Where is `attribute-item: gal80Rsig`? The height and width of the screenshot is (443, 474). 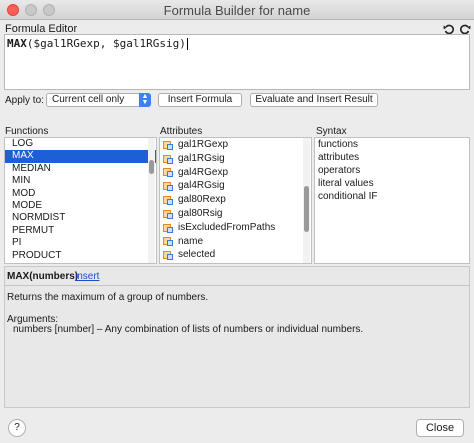
attribute-item: gal80Rsig is located at coordinates (235, 214).